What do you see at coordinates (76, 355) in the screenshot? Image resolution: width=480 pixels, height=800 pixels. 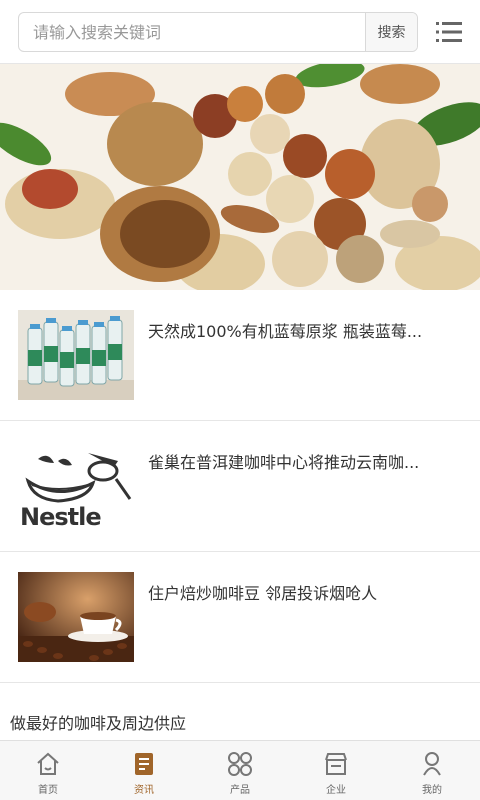 I see `blueberry-juice-thumbnail` at bounding box center [76, 355].